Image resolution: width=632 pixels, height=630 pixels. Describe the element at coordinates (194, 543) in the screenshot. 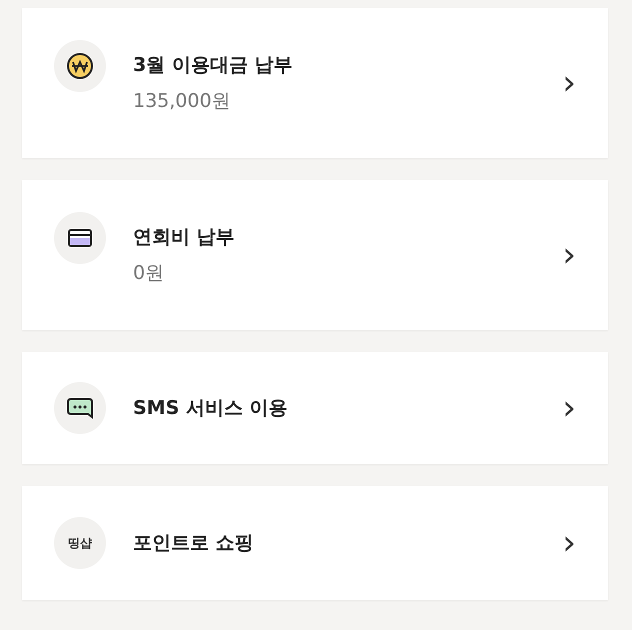

I see `item-title: 포인트로 쇼핑` at that location.